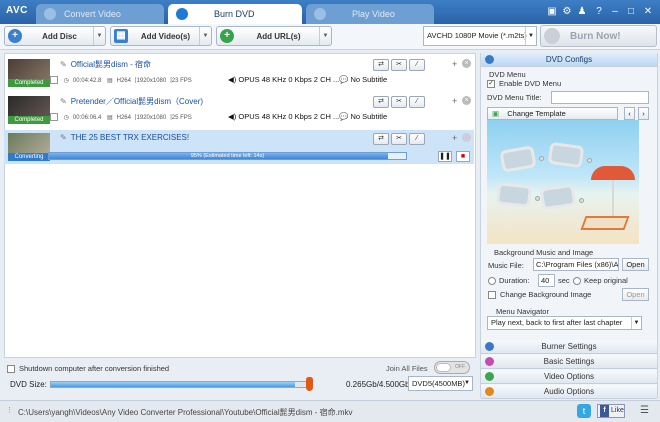  Describe the element at coordinates (130, 137) in the screenshot. I see `file-title-text: THE 25 BEST TRX EXERCISES!` at that location.